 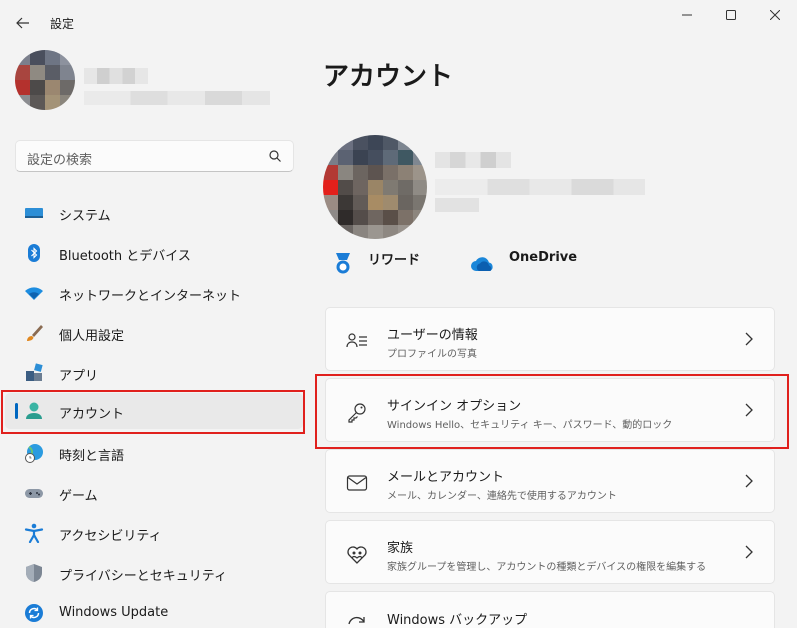 I want to click on sidebar-item-label: Windows Update, so click(x=114, y=612).